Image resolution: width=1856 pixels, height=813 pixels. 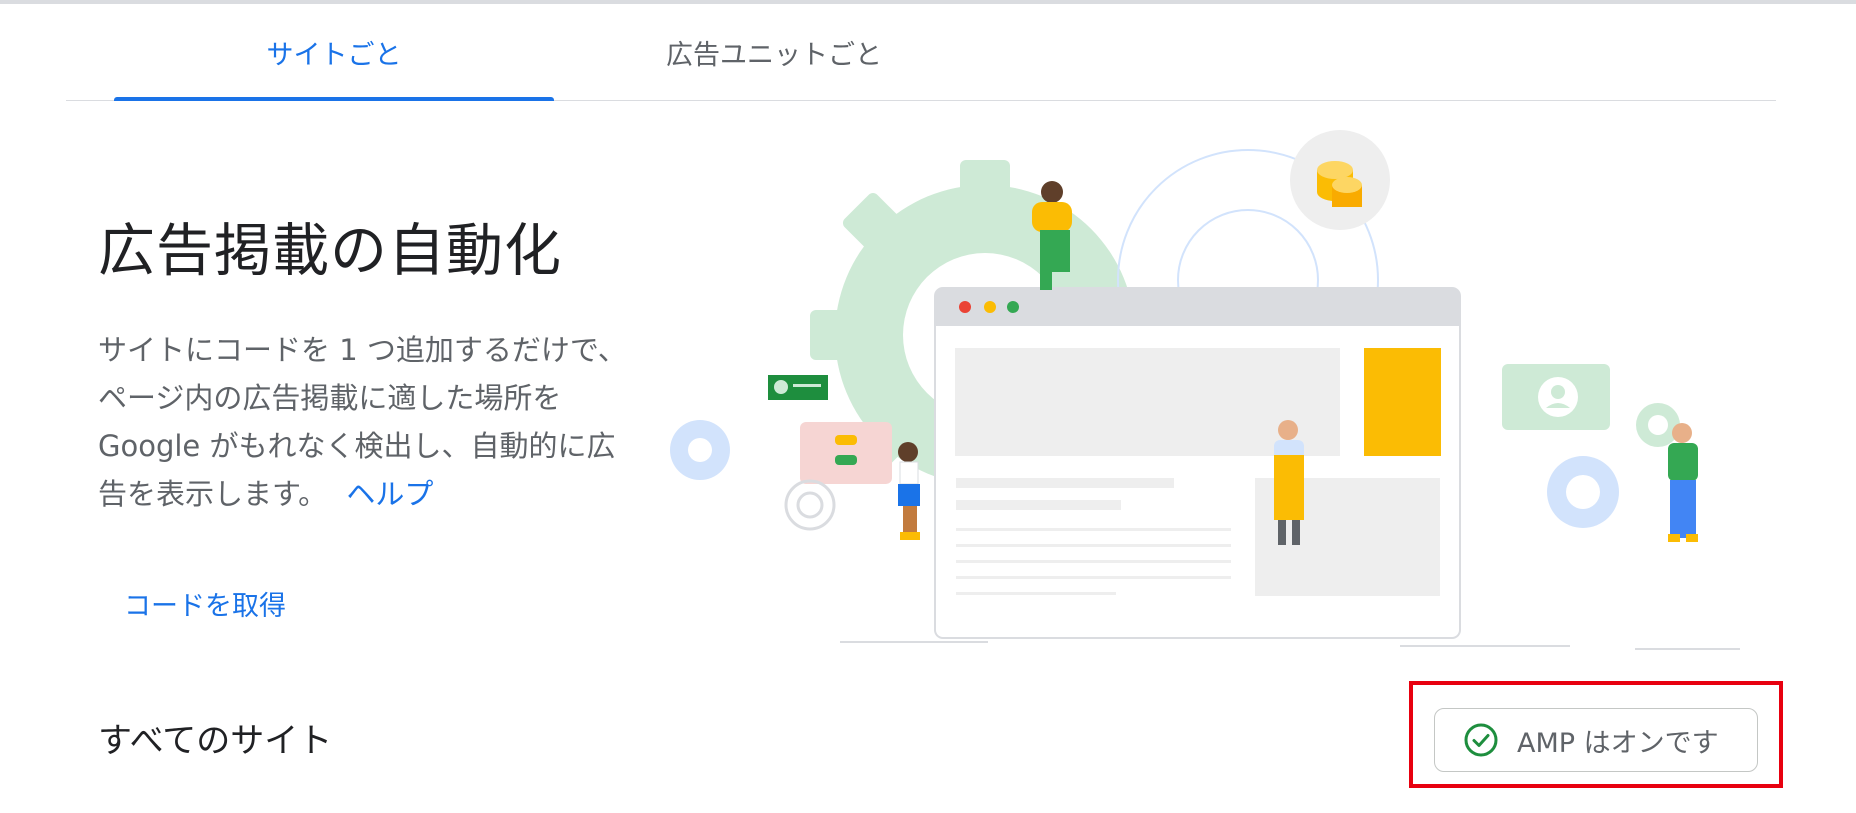 I want to click on blue-gear-right-illustration, so click(x=1583, y=492).